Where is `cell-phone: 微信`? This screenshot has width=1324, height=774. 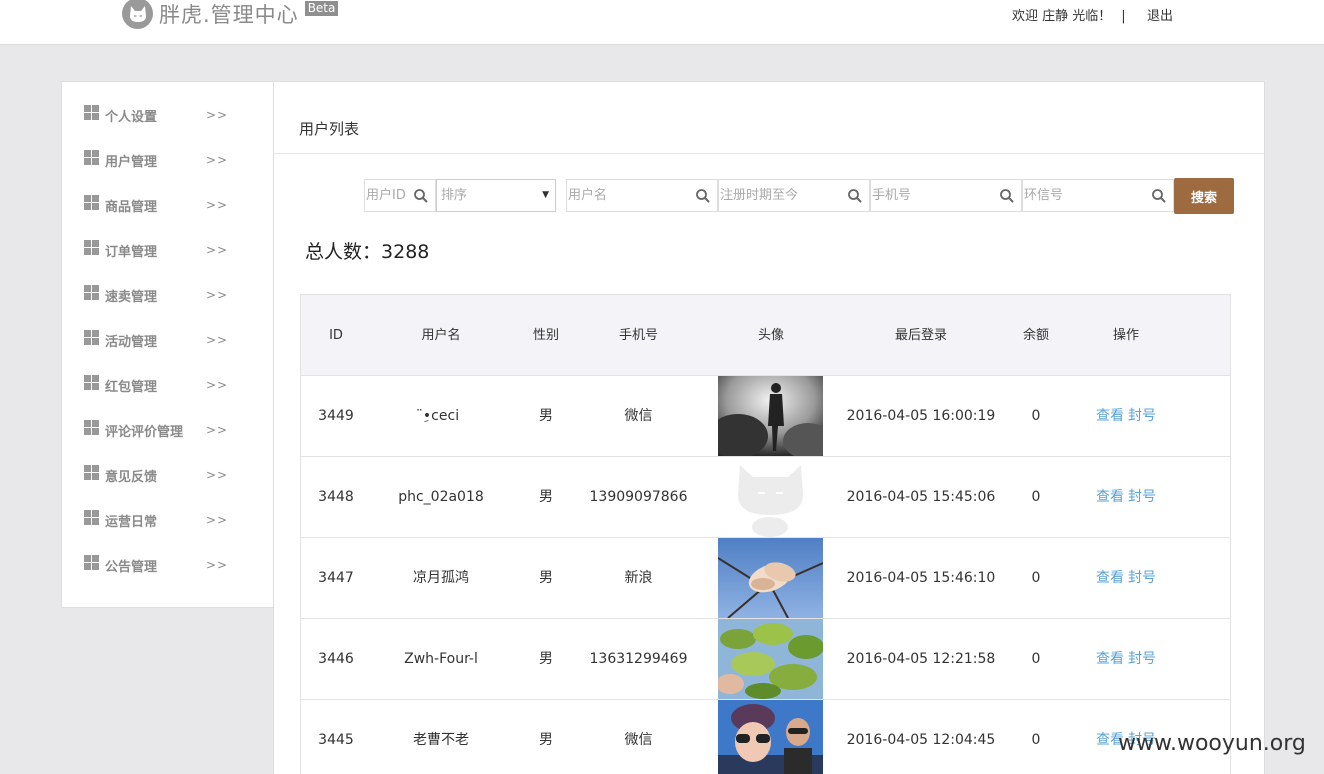
cell-phone: 微信 is located at coordinates (638, 740).